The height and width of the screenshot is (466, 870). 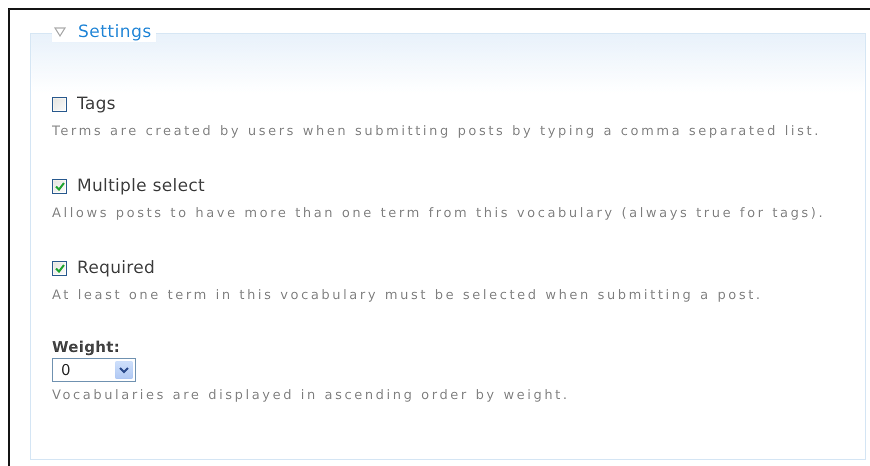 I want to click on chevron-down-icon, so click(x=124, y=370).